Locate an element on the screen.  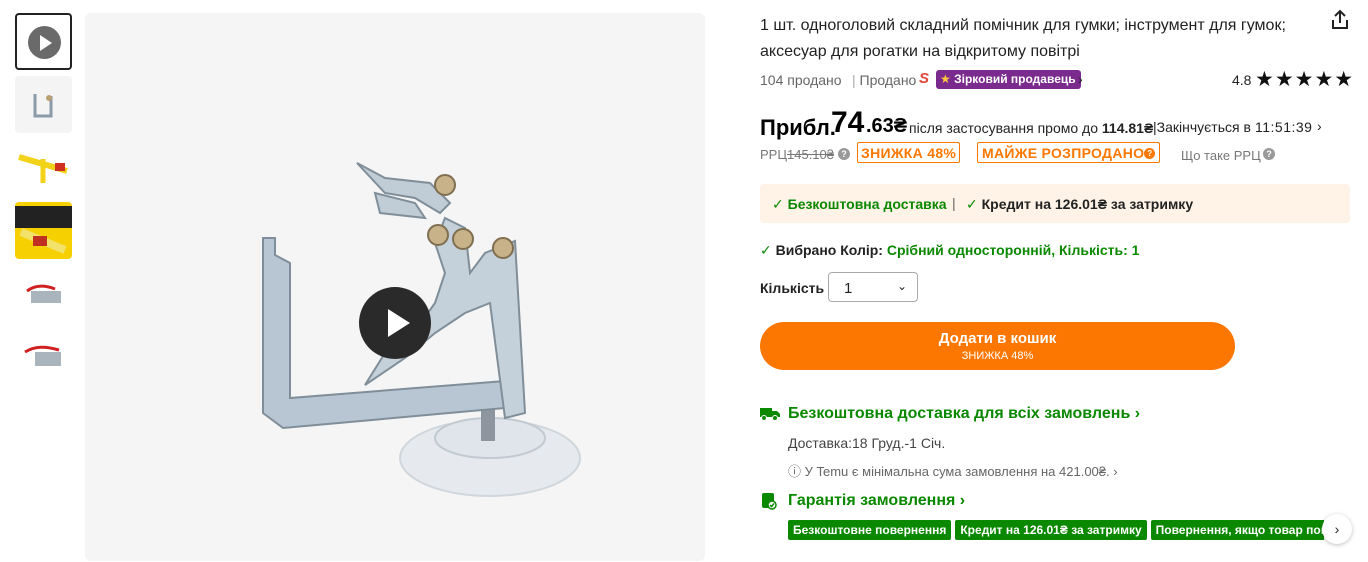
guarantee-tag: Безкоштовне повернення is located at coordinates (870, 530).